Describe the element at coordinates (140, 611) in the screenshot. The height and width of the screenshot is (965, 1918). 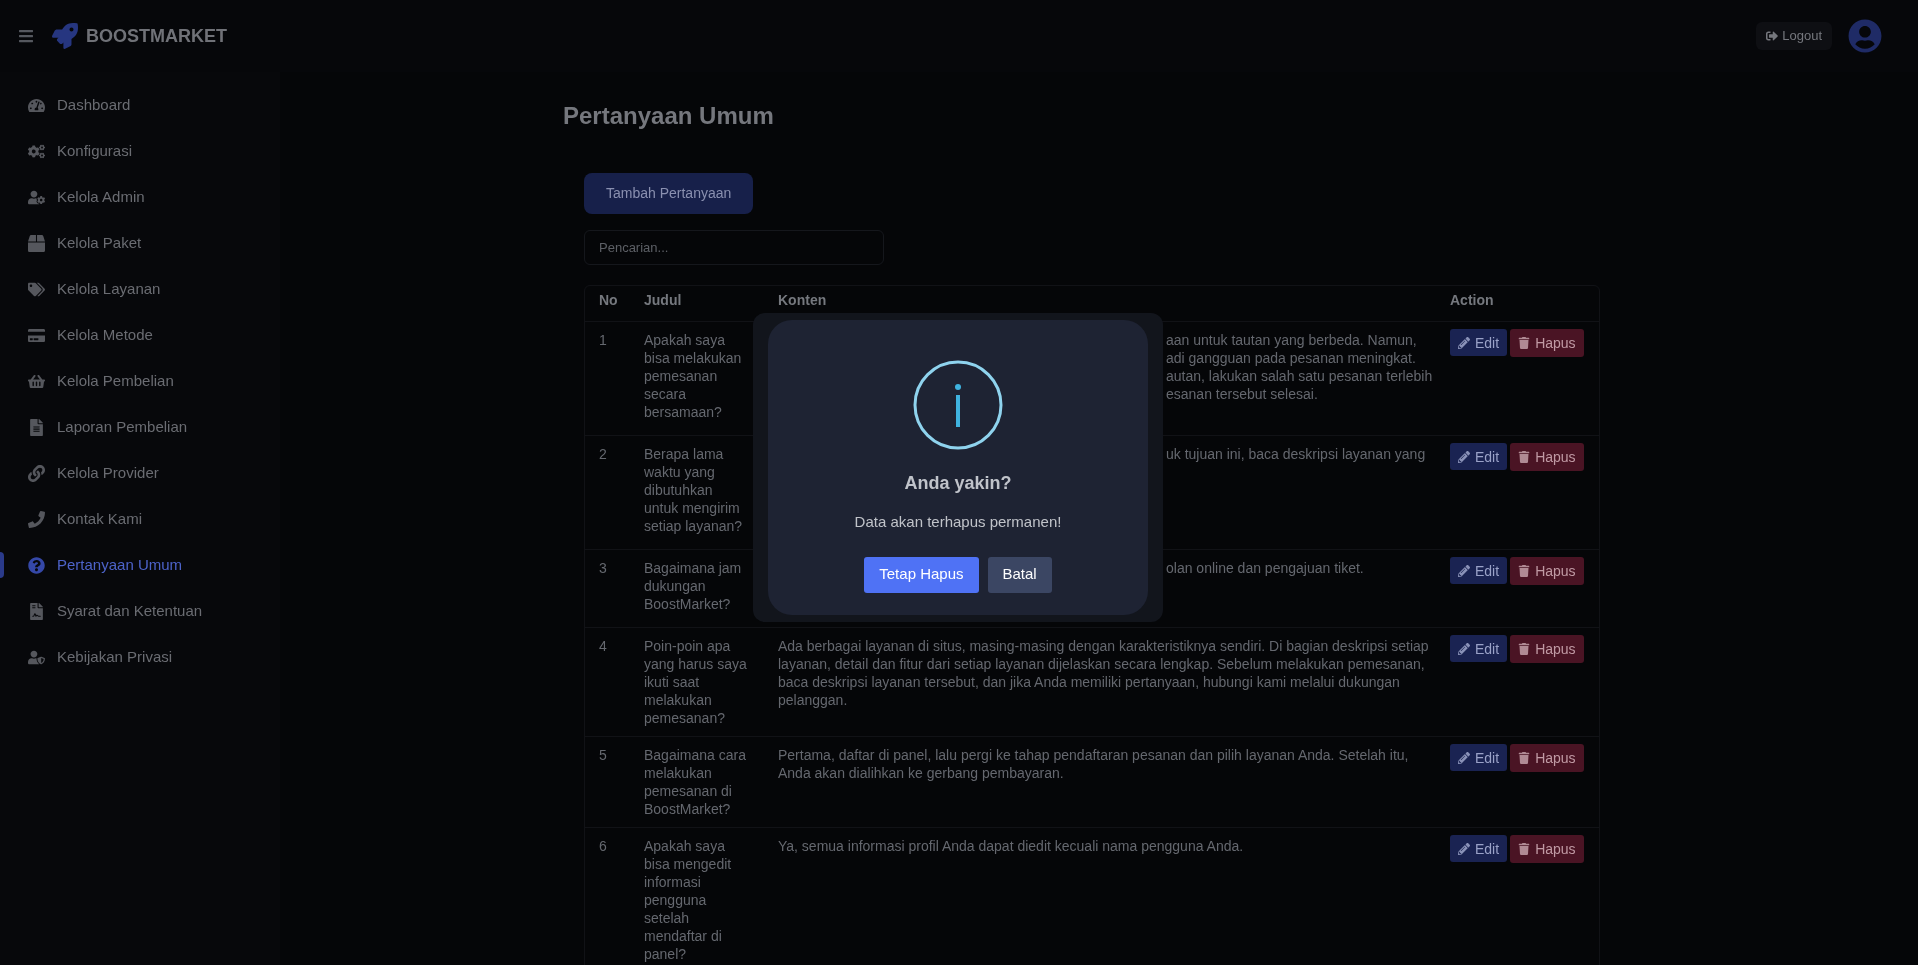
I see `sidebar-item: Syarat dan Ketentuan` at that location.